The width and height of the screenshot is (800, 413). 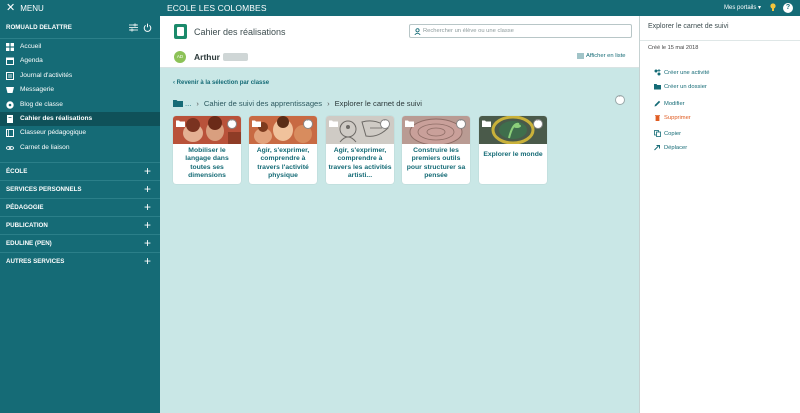 I want to click on add-activity-icon, so click(x=657, y=72).